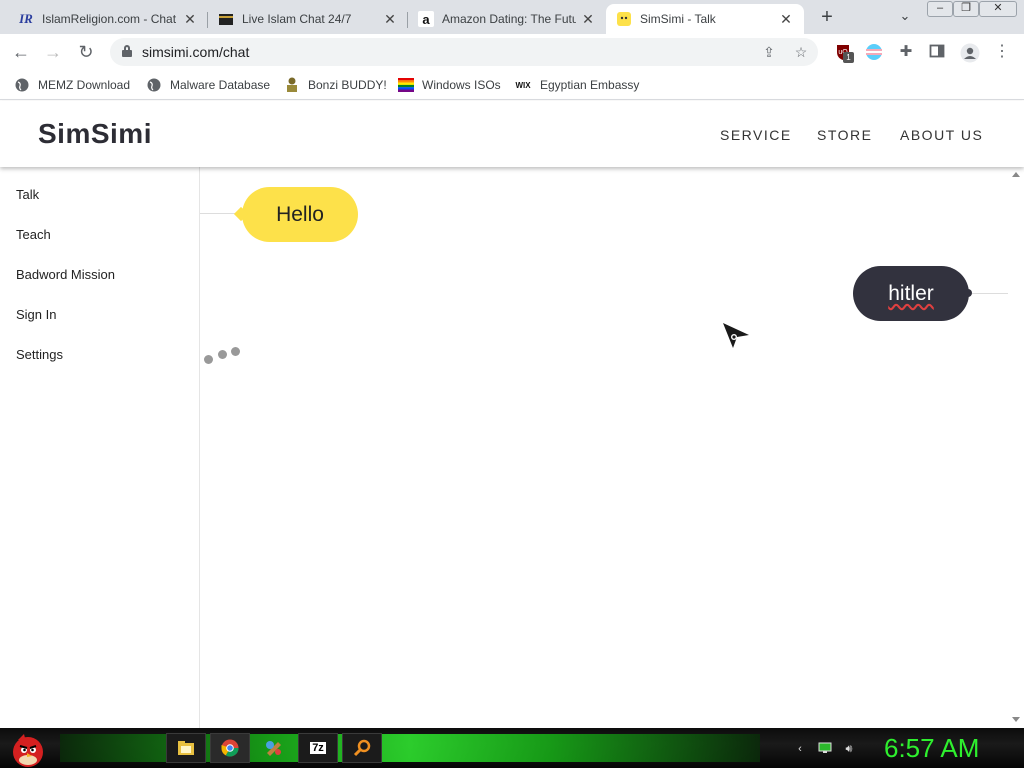  Describe the element at coordinates (21, 52) in the screenshot. I see `back-arrow-icon: ←` at that location.